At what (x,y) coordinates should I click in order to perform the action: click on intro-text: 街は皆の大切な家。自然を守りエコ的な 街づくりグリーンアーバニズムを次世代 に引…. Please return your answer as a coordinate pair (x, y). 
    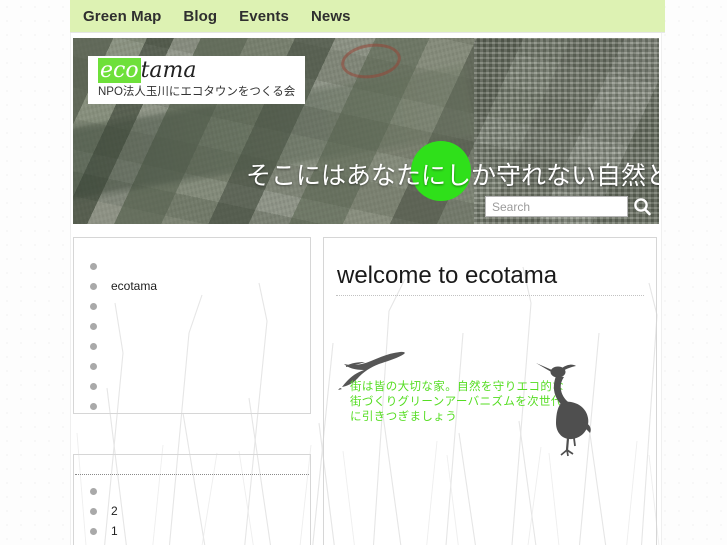
    Looking at the image, I should click on (457, 402).